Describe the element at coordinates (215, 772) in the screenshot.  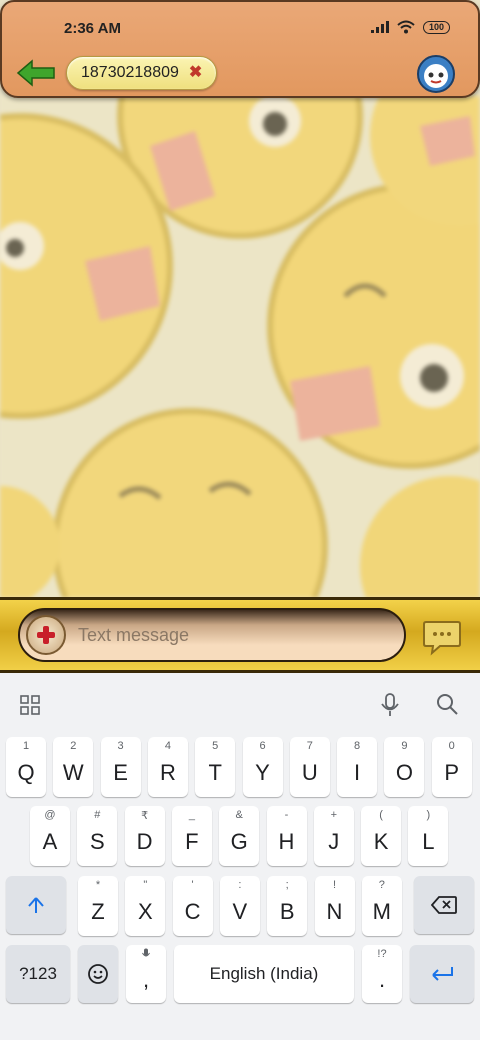
I see `key-label: T` at that location.